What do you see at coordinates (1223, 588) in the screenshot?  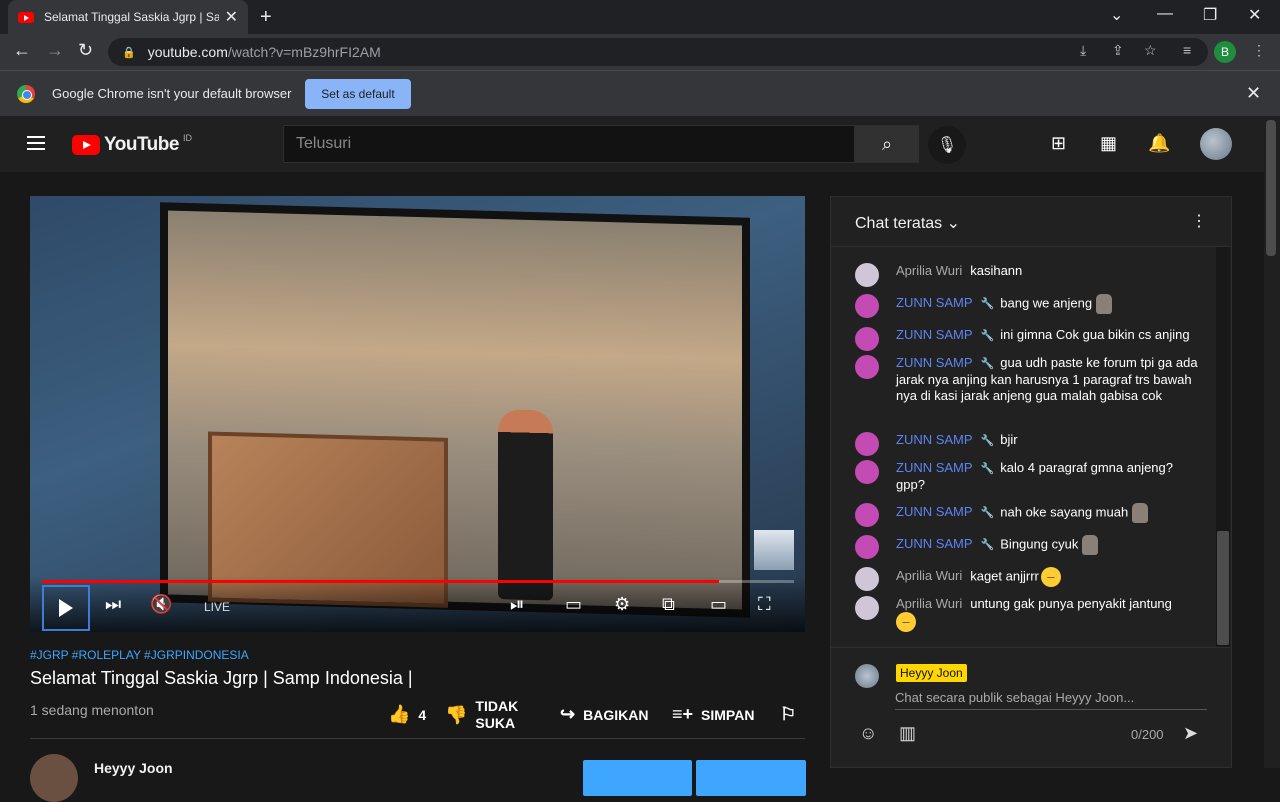 I see `chat-scrollbar-thumb` at bounding box center [1223, 588].